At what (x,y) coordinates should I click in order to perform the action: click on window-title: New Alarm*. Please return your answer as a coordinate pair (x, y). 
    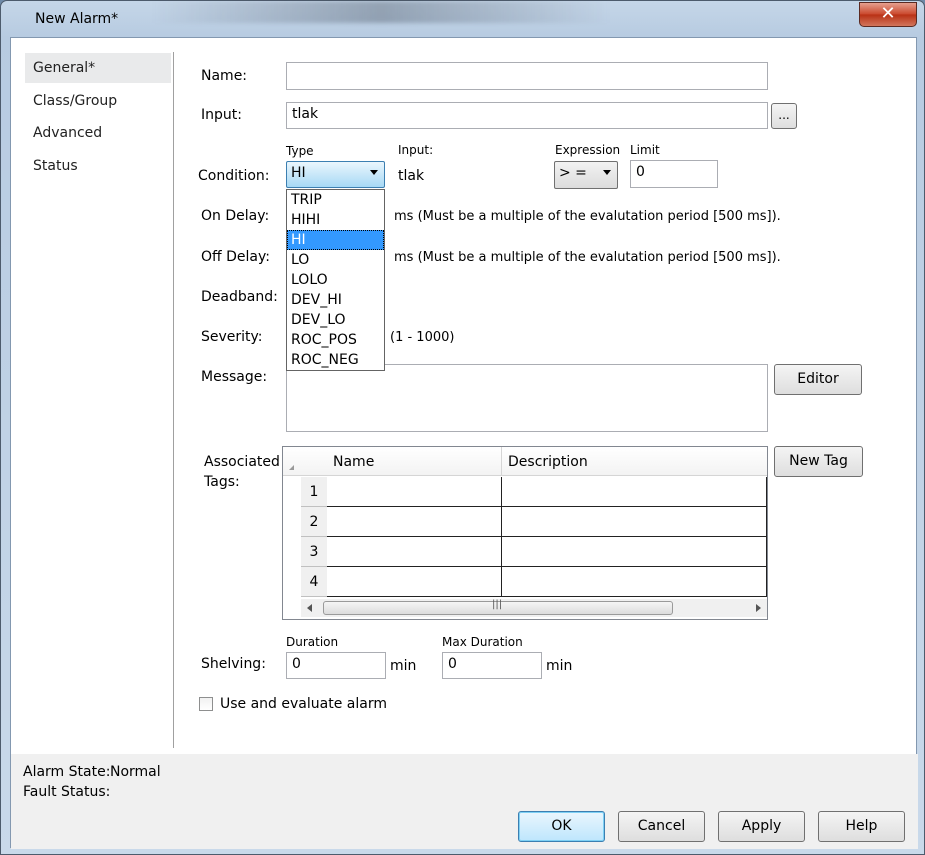
    Looking at the image, I should click on (77, 19).